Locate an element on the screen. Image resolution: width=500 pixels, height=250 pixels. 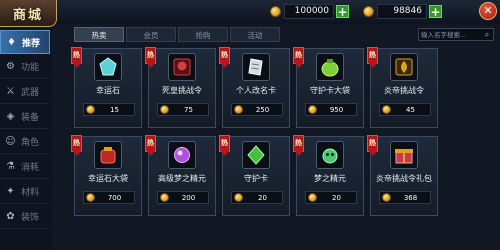
price-box: 15 is located at coordinates (109, 109).